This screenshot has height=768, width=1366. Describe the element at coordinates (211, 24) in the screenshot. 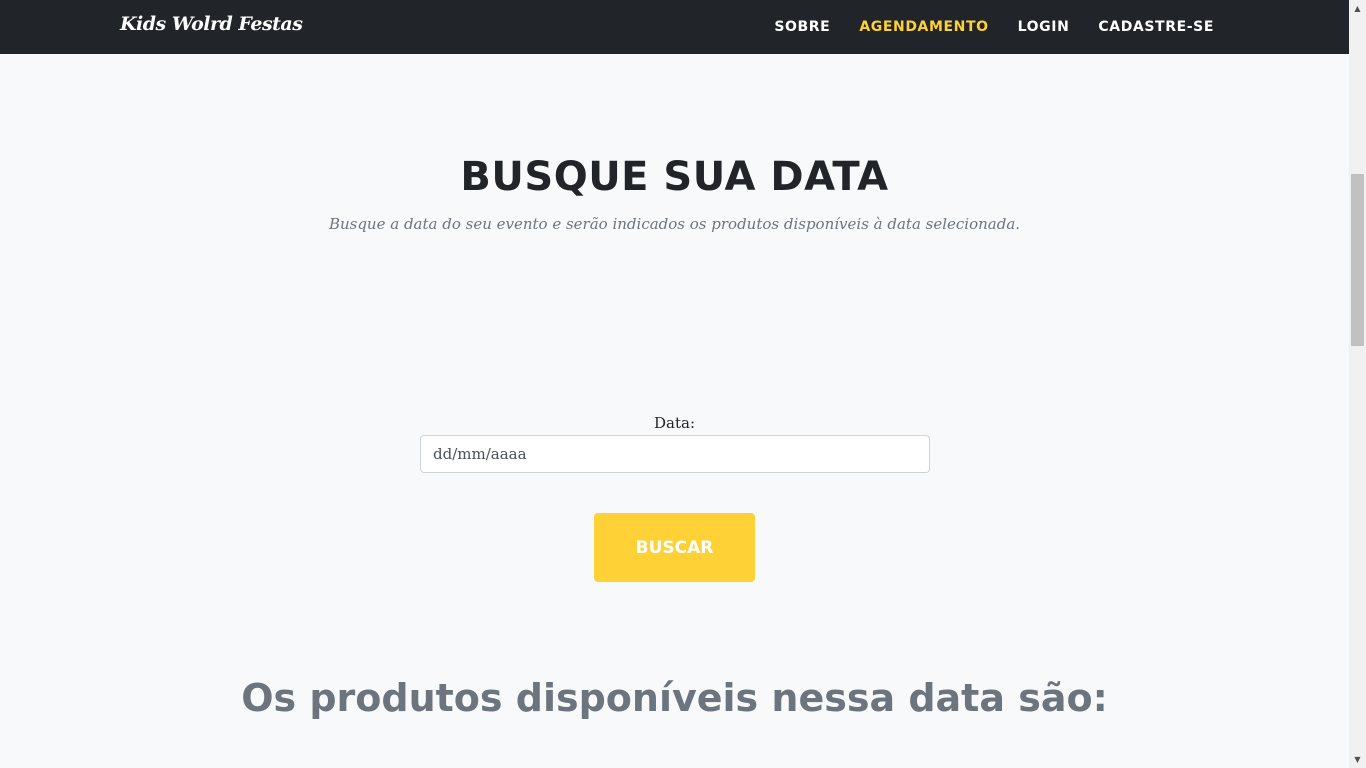

I see `brand-logo: Kids Wolrd Festas` at that location.